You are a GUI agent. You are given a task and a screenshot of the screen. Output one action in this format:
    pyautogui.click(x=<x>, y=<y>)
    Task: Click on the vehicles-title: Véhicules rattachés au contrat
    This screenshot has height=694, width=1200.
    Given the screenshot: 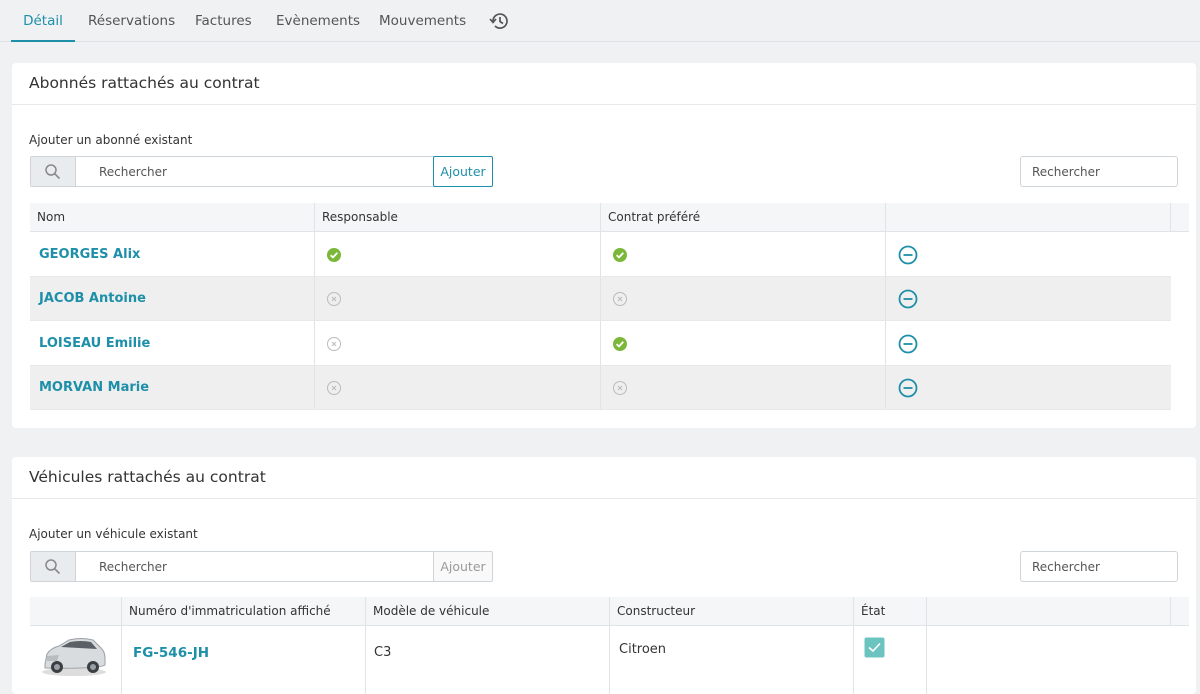 What is the action you would take?
    pyautogui.click(x=147, y=477)
    